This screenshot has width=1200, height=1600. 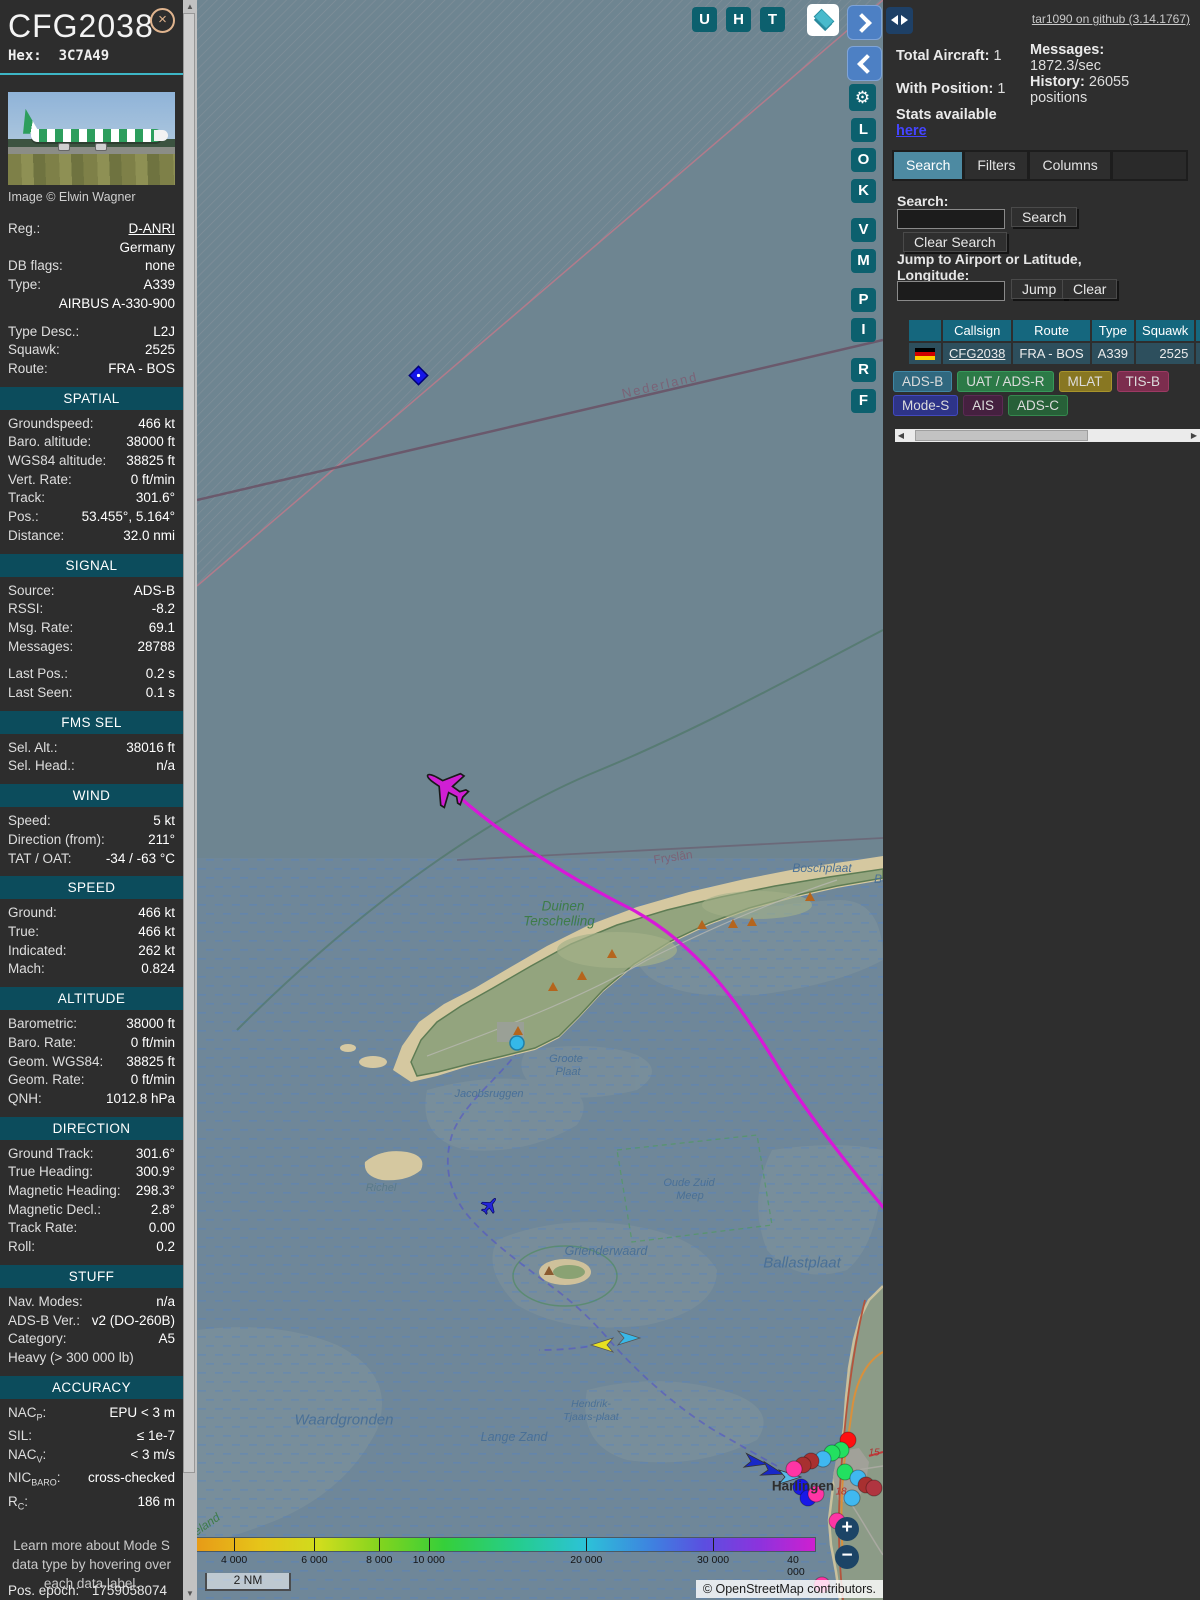 I want to click on map-button-h: H, so click(x=738, y=19).